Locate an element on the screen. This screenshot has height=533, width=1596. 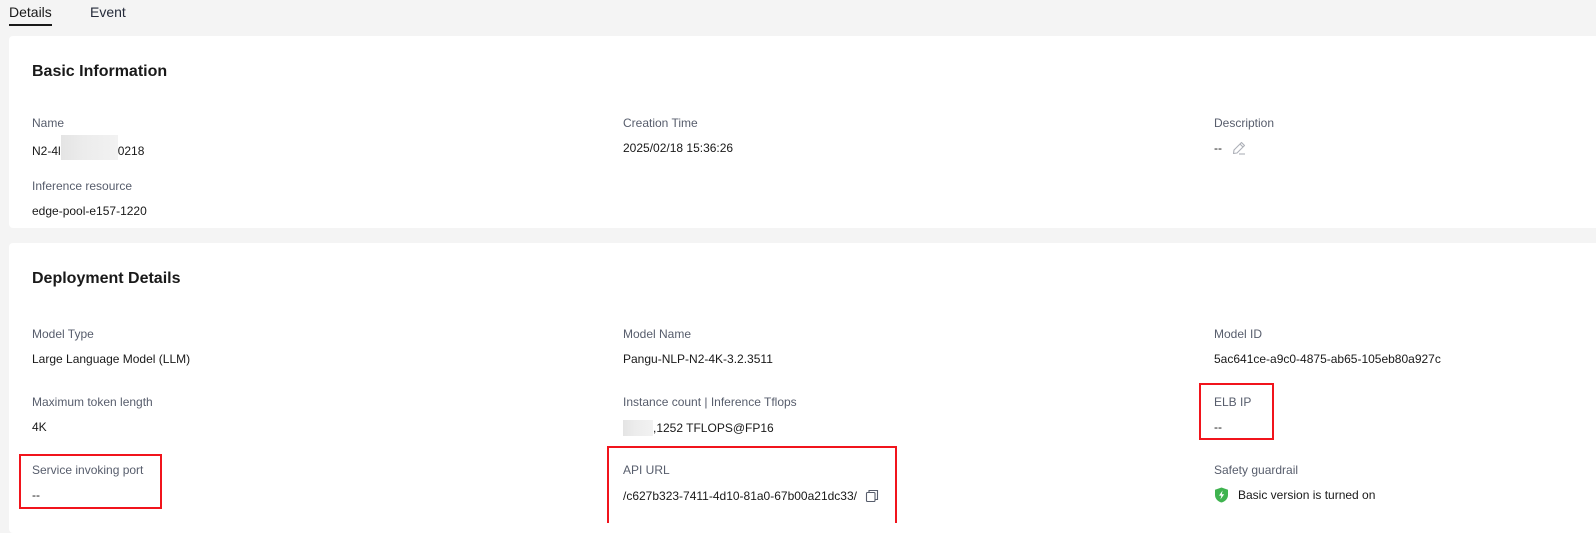
max-token-value: 4K is located at coordinates (39, 427).